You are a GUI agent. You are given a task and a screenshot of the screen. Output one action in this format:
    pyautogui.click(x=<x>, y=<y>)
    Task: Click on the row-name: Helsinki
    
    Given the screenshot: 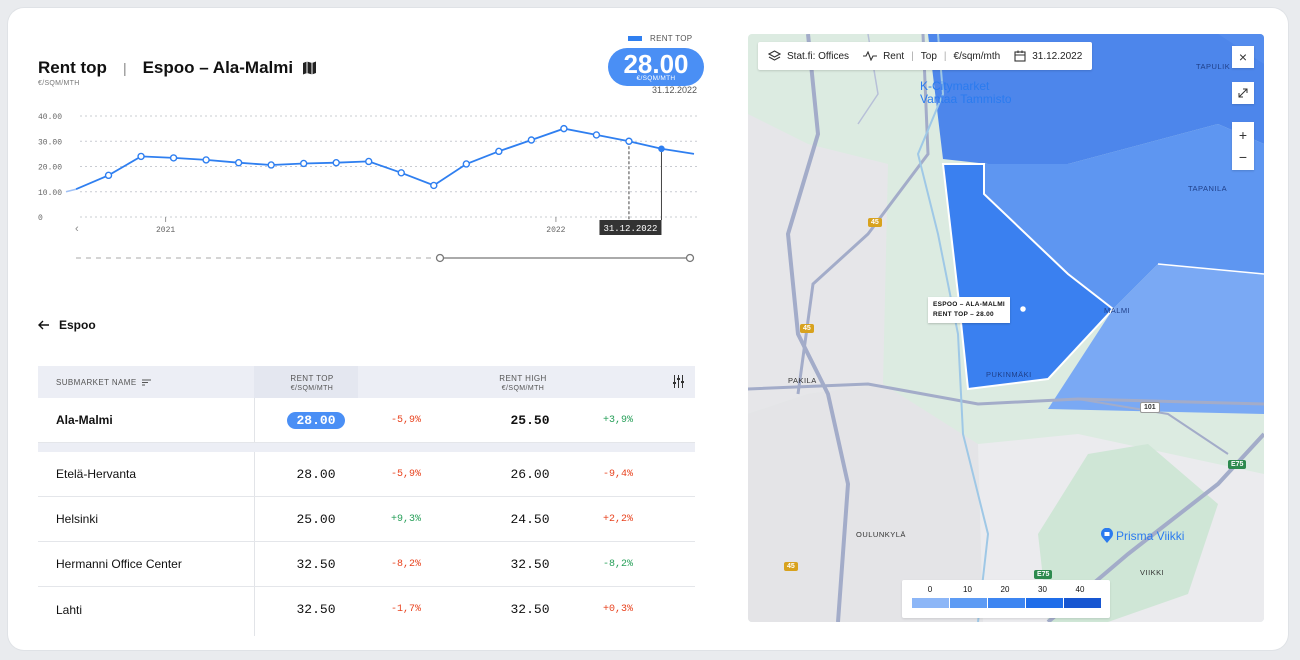 What is the action you would take?
    pyautogui.click(x=77, y=519)
    